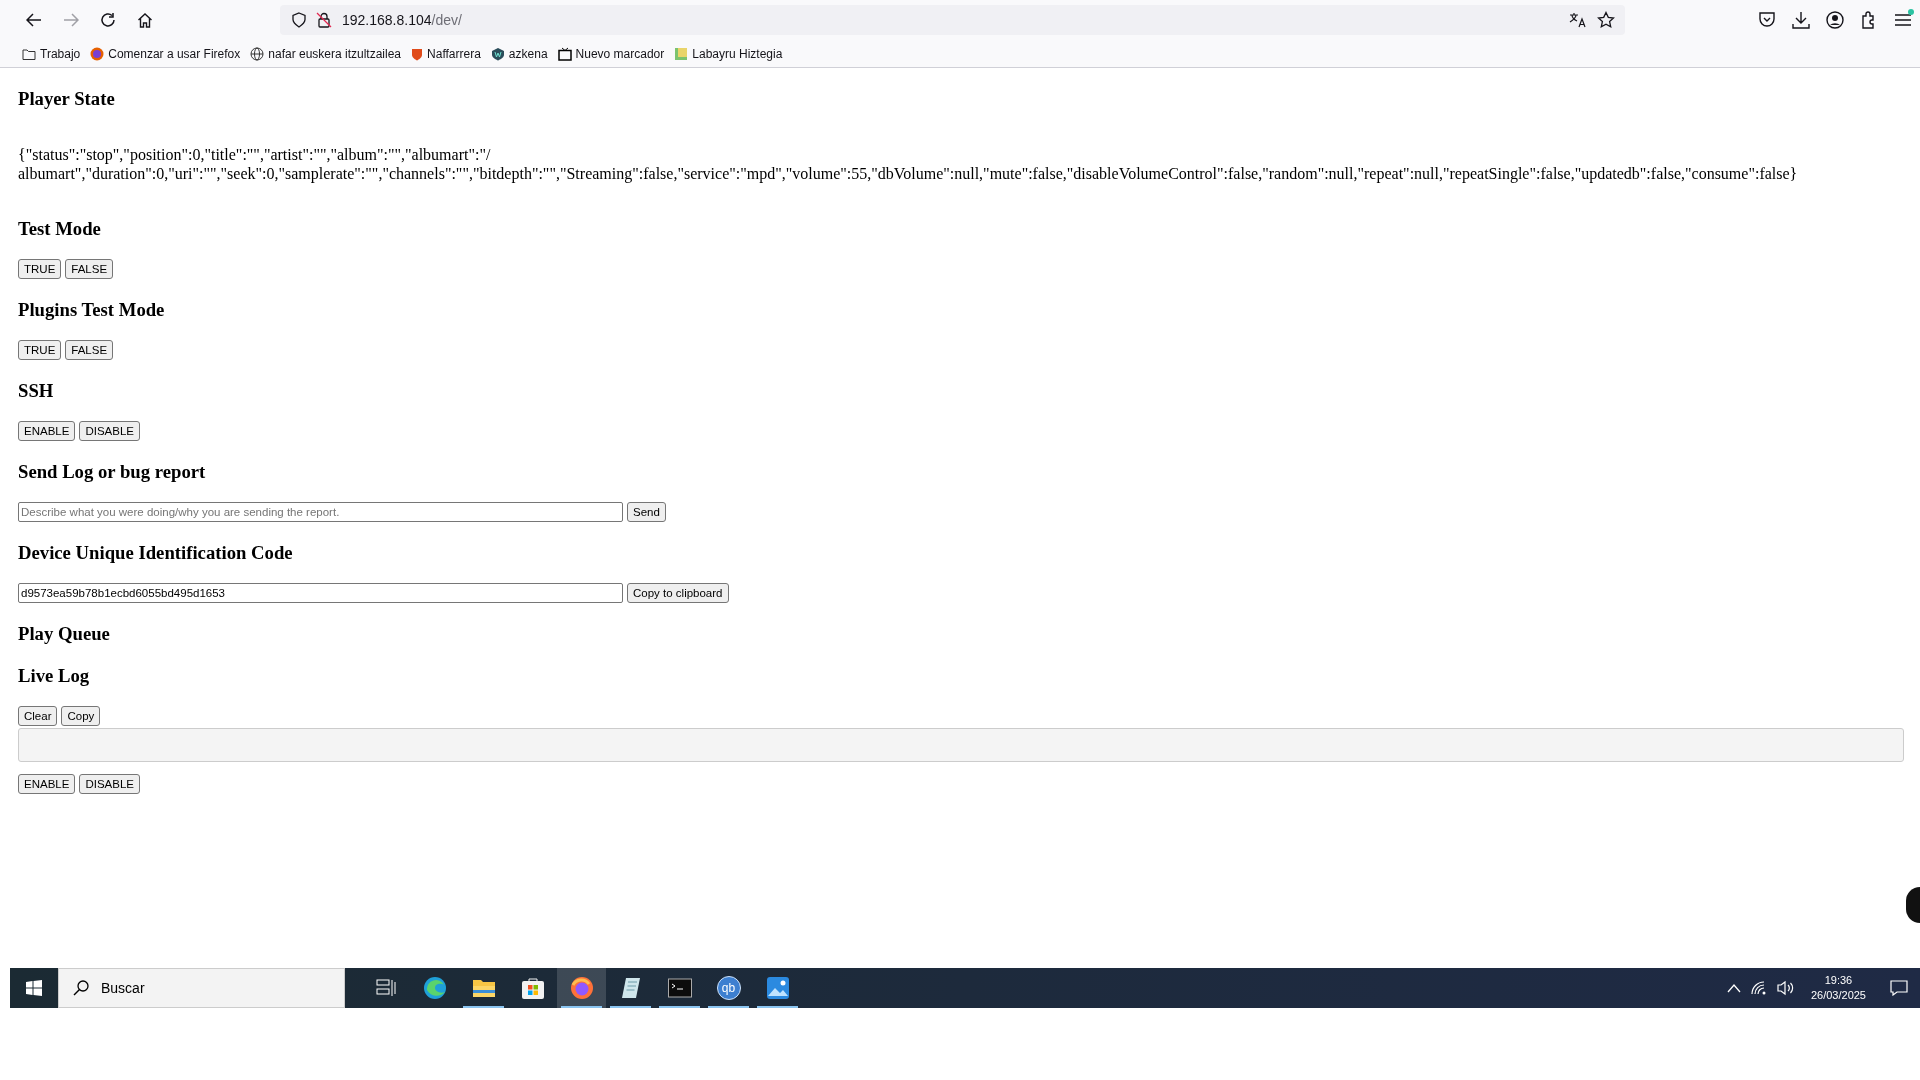 This screenshot has width=1920, height=1080. What do you see at coordinates (402, 20) in the screenshot?
I see `url-text: 192.168.8.104/dev/` at bounding box center [402, 20].